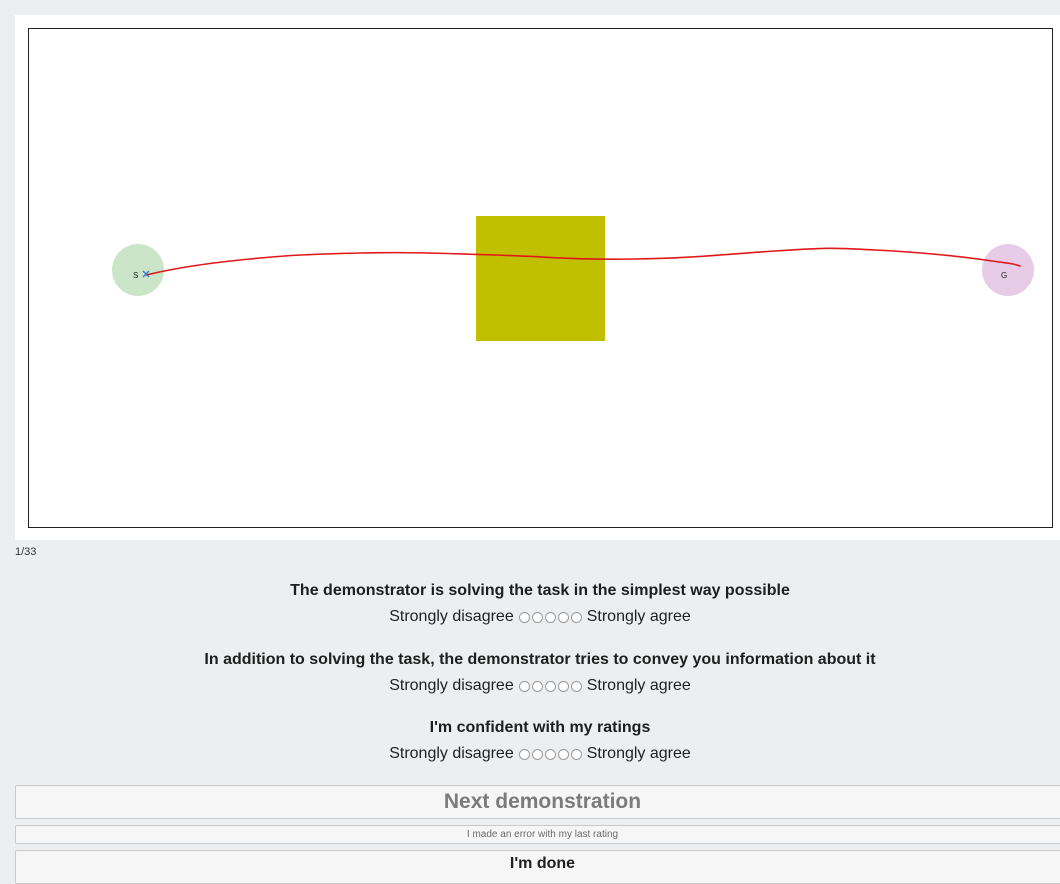 Image resolution: width=1060 pixels, height=884 pixels. What do you see at coordinates (1008, 270) in the screenshot?
I see `goal-region` at bounding box center [1008, 270].